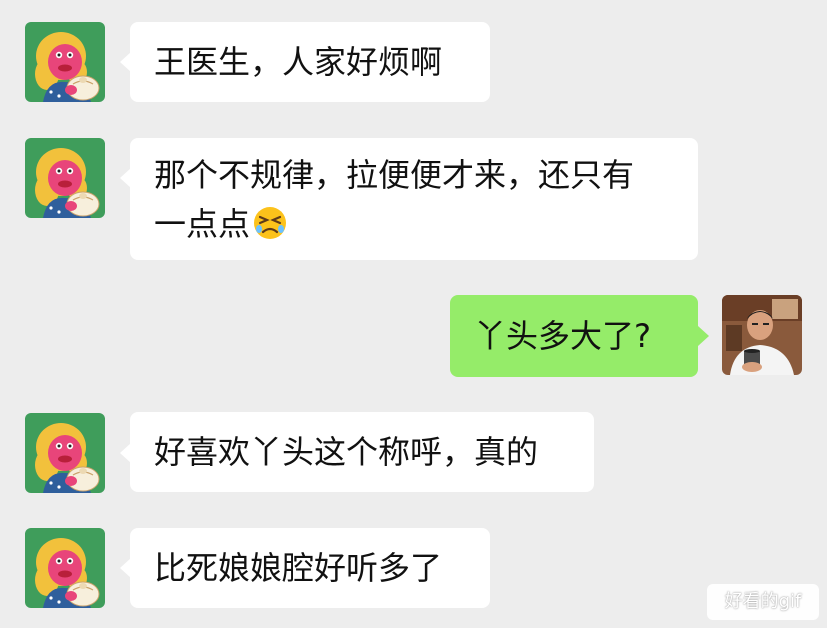 This screenshot has height=628, width=827. Describe the element at coordinates (562, 336) in the screenshot. I see `message-text: 丫头多大了?` at that location.